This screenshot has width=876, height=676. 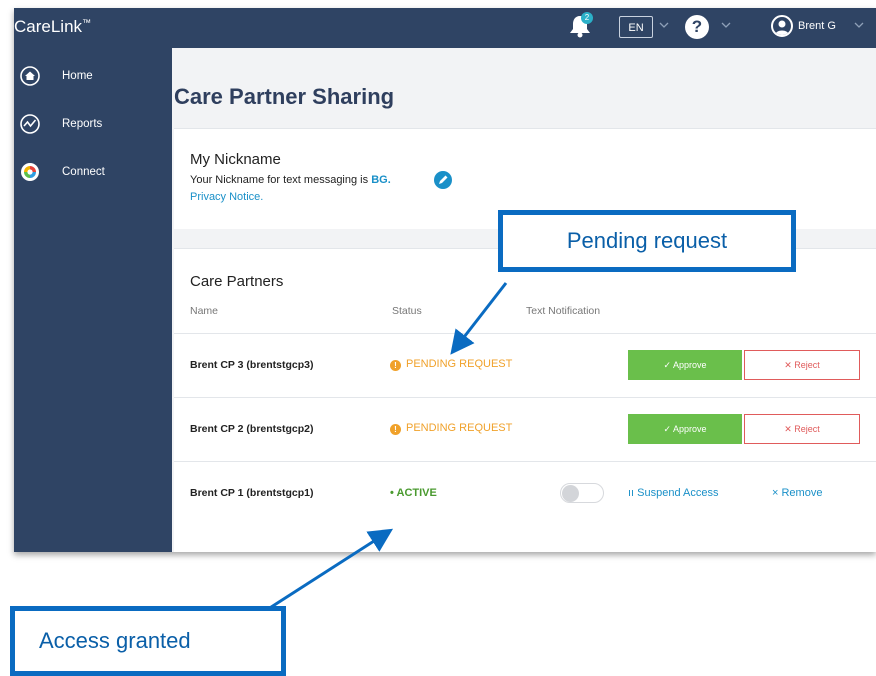 I want to click on remove-button: × Remove, so click(x=797, y=493).